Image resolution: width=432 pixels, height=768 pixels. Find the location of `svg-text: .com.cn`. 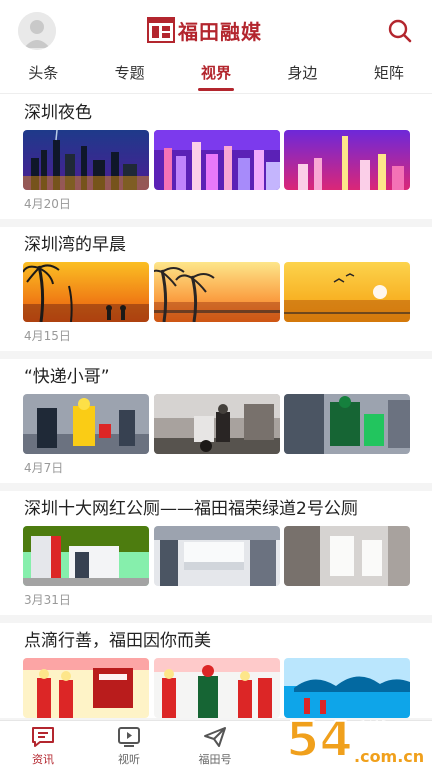

svg-text: .com.cn is located at coordinates (389, 756).